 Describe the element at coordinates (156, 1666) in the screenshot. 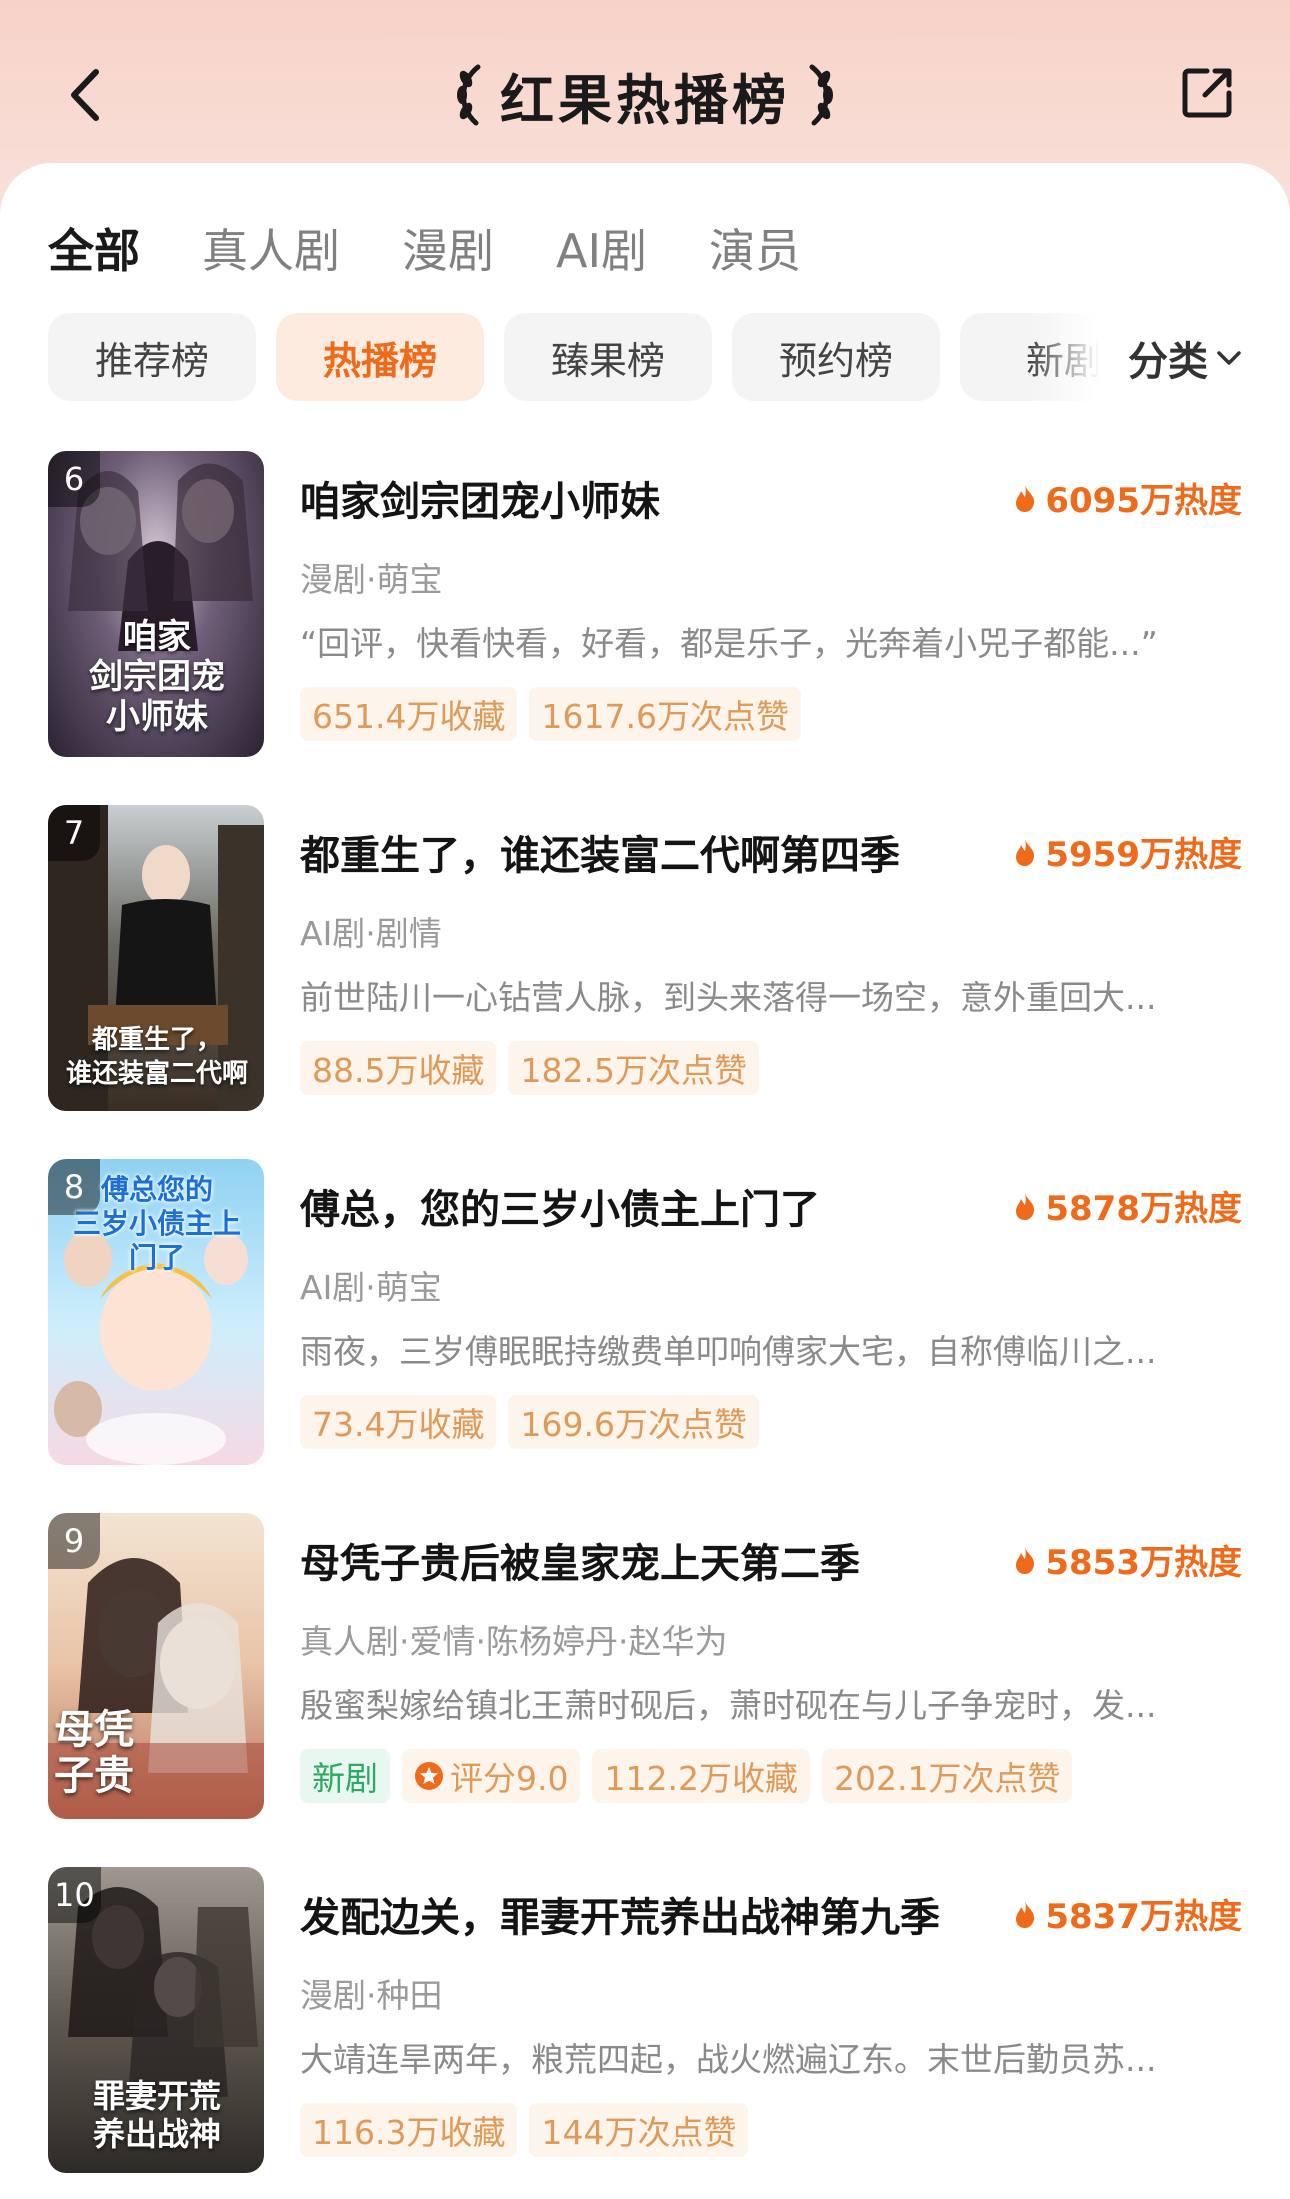

I see `cover-image: 9 母凭 子贵` at that location.